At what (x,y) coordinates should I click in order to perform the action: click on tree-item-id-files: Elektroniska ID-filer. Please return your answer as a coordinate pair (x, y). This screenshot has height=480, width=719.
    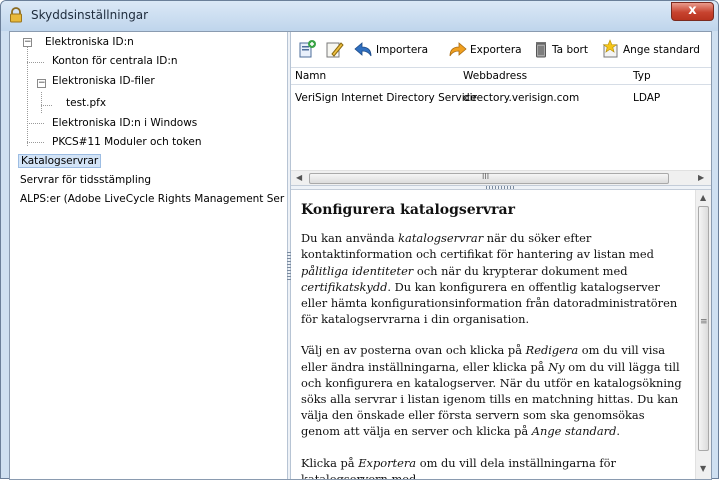
    Looking at the image, I should click on (103, 81).